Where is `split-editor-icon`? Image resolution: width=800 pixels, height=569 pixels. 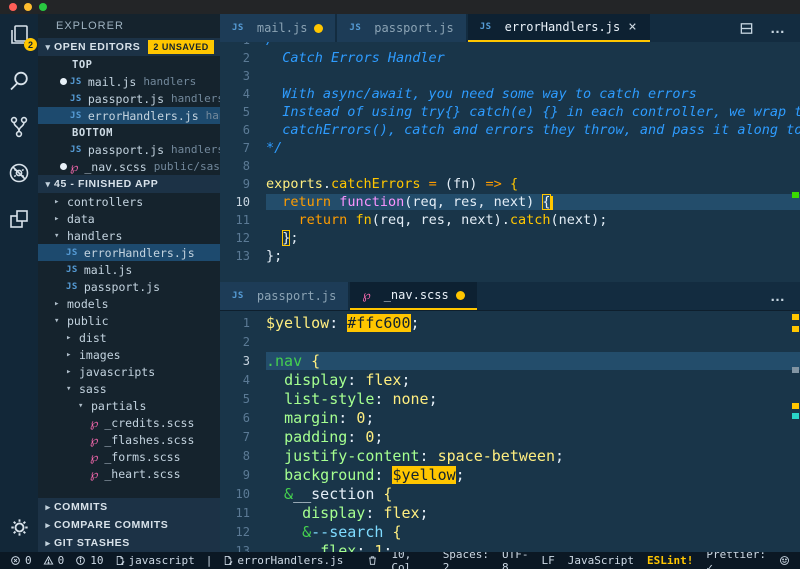
split-editor-icon is located at coordinates (746, 28).